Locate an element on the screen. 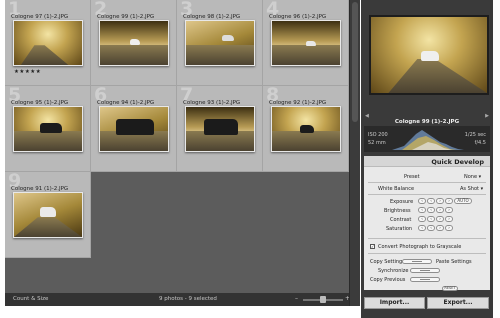  paste-settings-label: Paste Settings is located at coordinates (454, 262).